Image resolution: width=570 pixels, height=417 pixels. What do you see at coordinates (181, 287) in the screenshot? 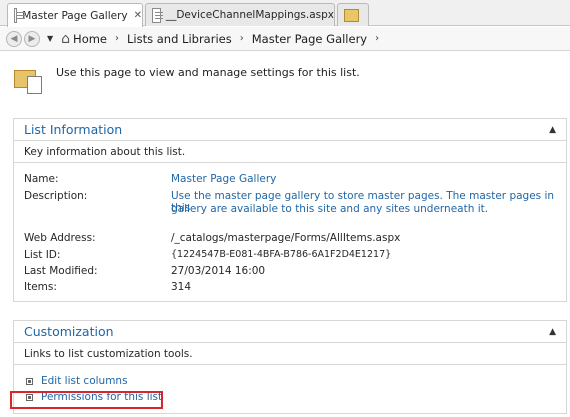
I see `items-value: 314` at bounding box center [181, 287].